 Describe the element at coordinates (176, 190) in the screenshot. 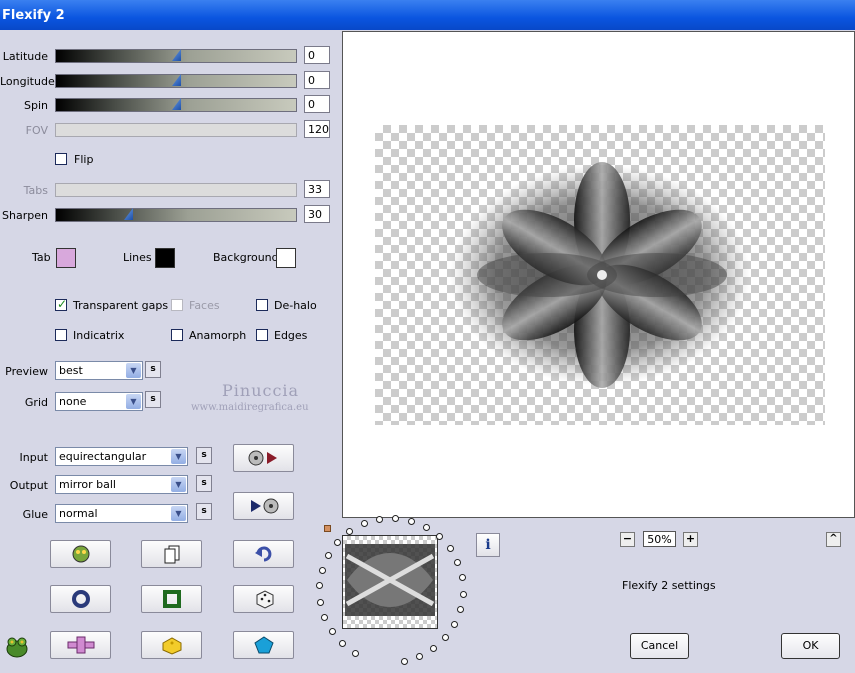

I see `tabs-slider` at that location.